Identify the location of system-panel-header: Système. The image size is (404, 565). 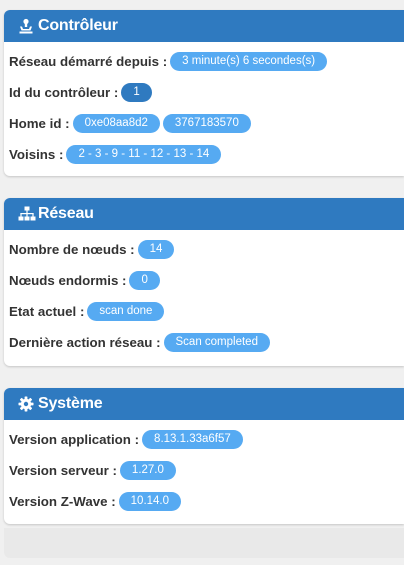
(204, 404).